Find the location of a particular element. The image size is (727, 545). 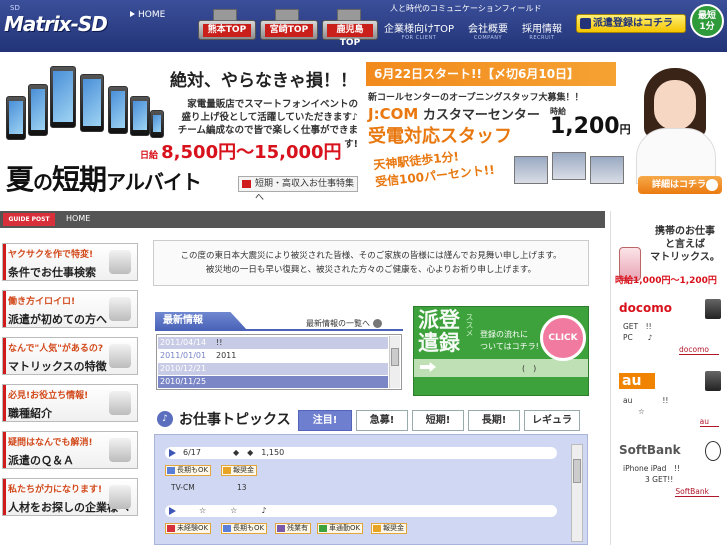

sidebar-item-job-types: 必見!お役立ち情報! 職種紹介 is located at coordinates (70, 403).